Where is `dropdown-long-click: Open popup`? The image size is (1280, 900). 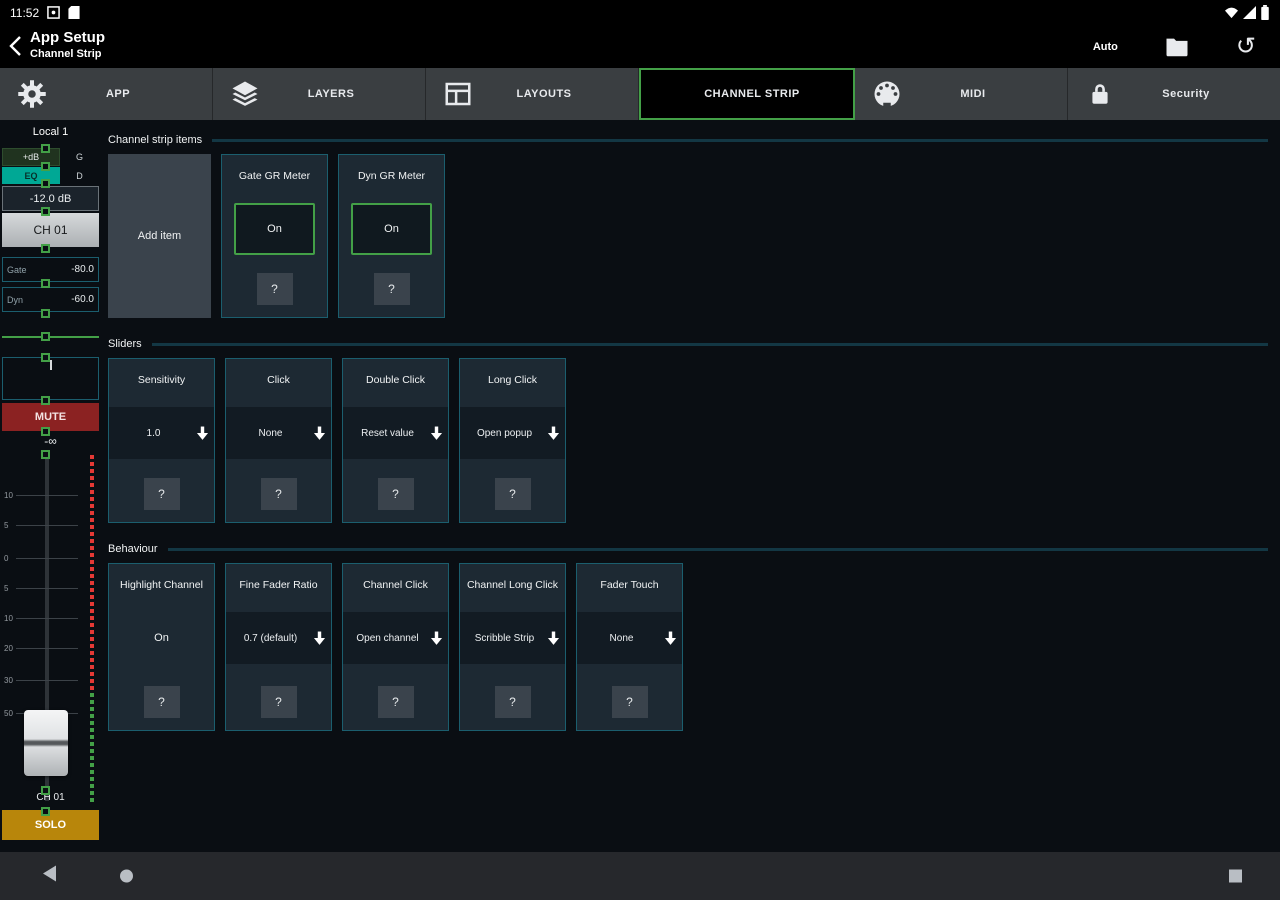
dropdown-long-click: Open popup is located at coordinates (512, 433).